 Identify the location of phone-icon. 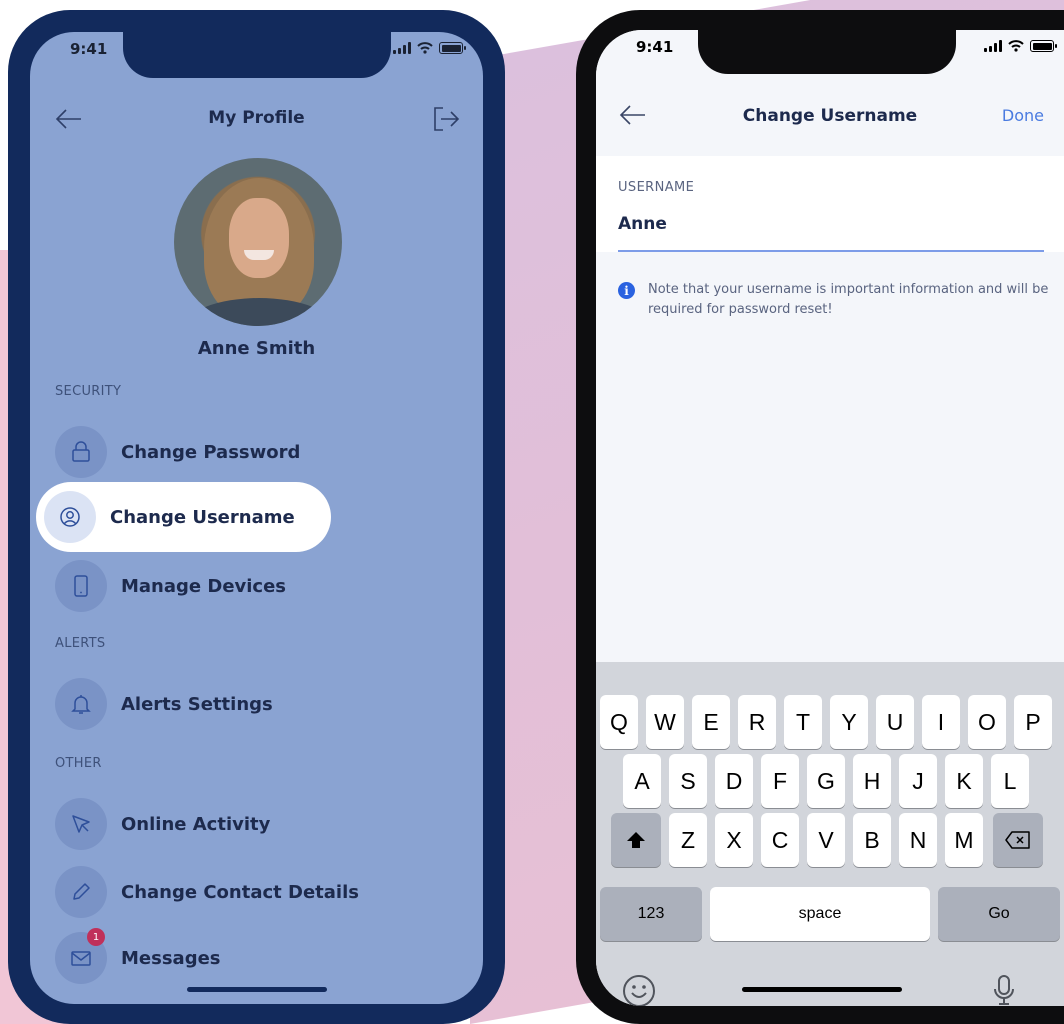
(81, 586).